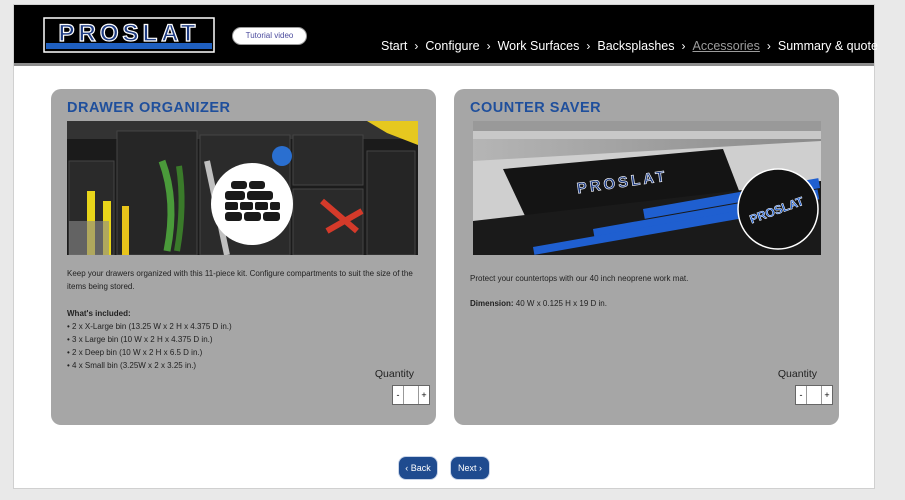 Image resolution: width=905 pixels, height=500 pixels. What do you see at coordinates (561, 303) in the screenshot?
I see `dimension-value: 40 W x 0.125 H x 19 D in.` at bounding box center [561, 303].